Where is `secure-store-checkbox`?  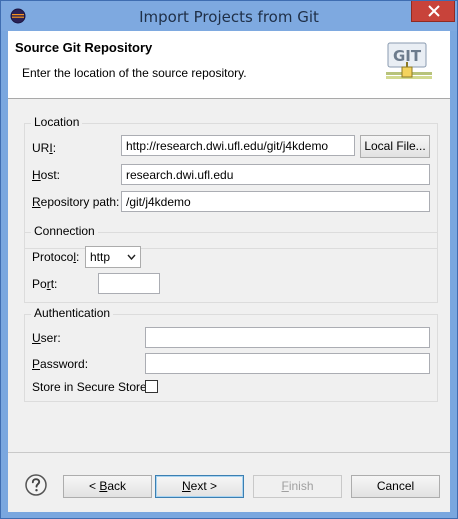 secure-store-checkbox is located at coordinates (151, 386).